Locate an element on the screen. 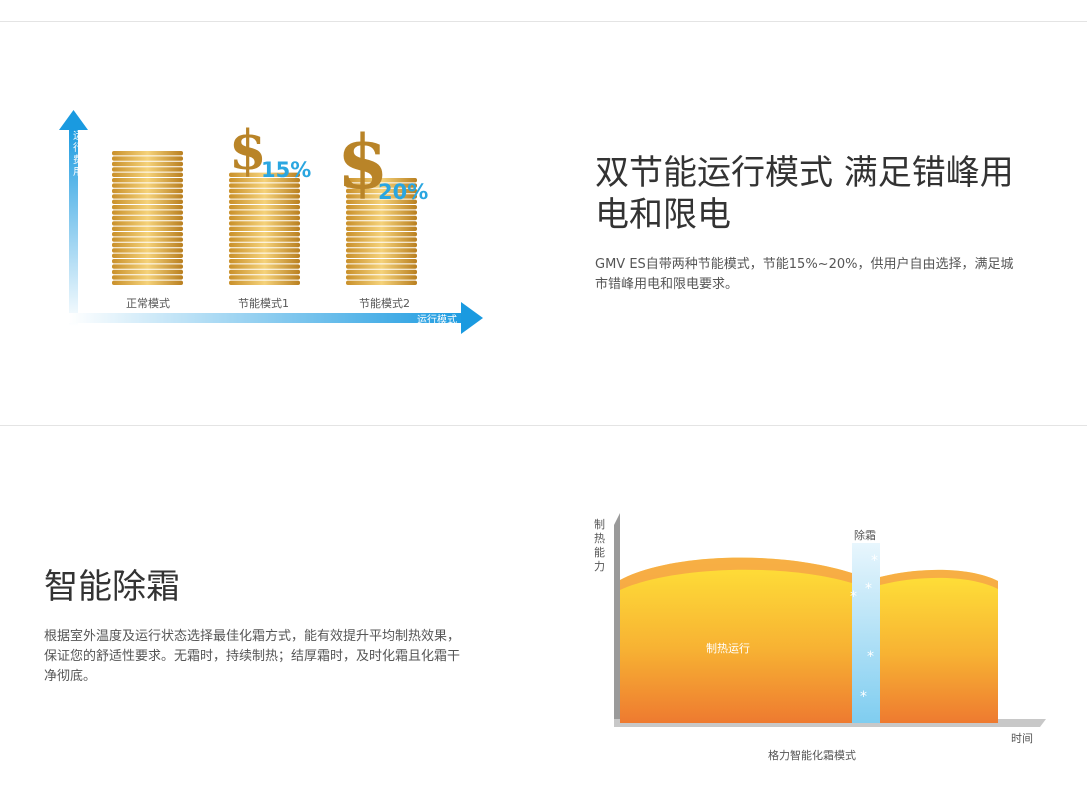  snowflake-5: * is located at coordinates (863, 697).